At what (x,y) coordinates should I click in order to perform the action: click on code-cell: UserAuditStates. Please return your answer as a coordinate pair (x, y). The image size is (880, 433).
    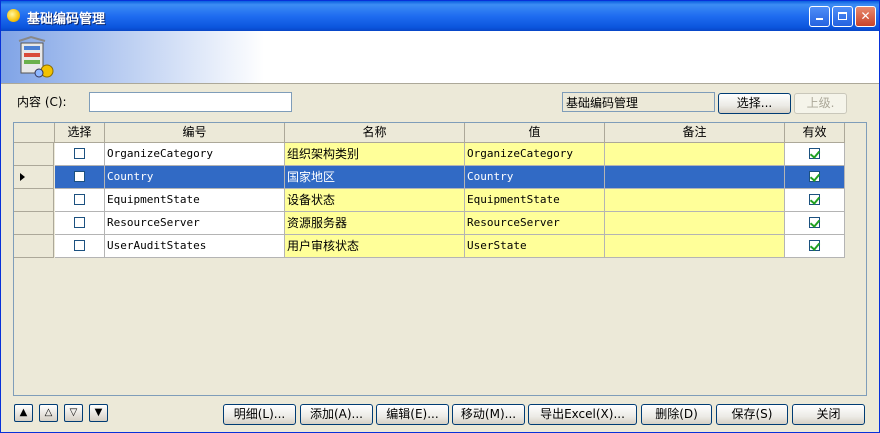
    Looking at the image, I should click on (195, 246).